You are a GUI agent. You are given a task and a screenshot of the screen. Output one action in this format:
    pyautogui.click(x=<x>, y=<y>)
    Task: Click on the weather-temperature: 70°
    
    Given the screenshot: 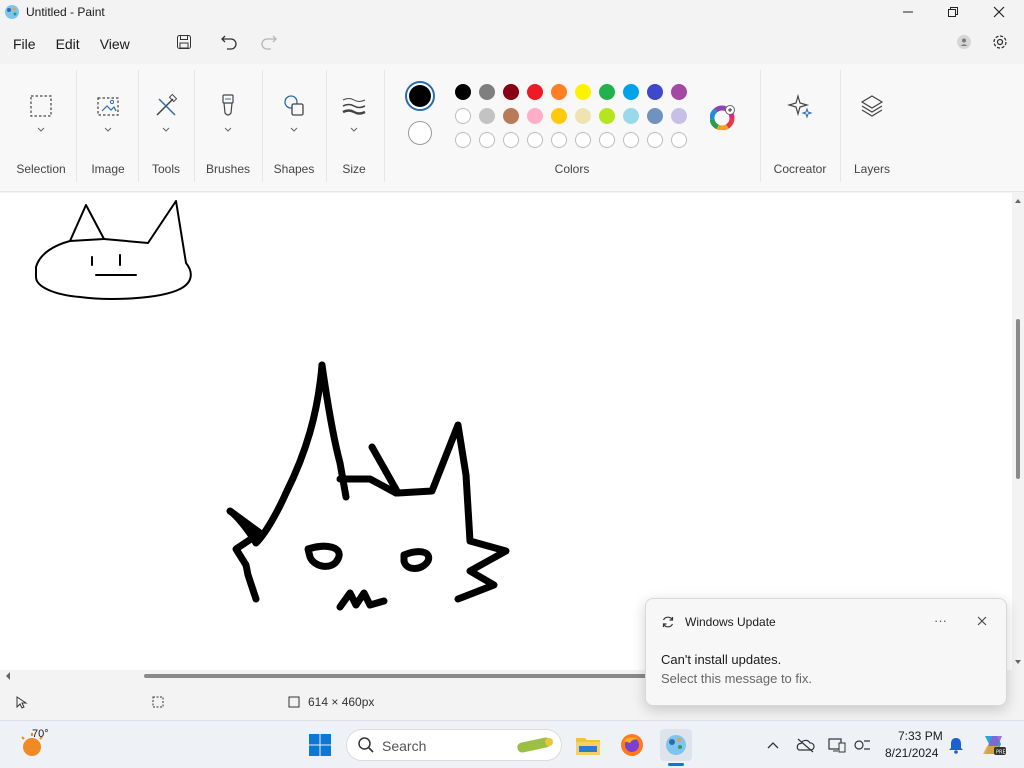 What is the action you would take?
    pyautogui.click(x=40, y=734)
    